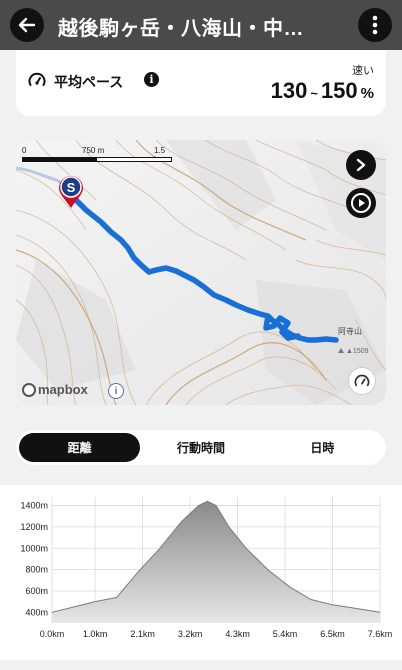 This screenshot has width=402, height=670. Describe the element at coordinates (357, 351) in the screenshot. I see `peak-elevation-label: ▲1509` at that location.